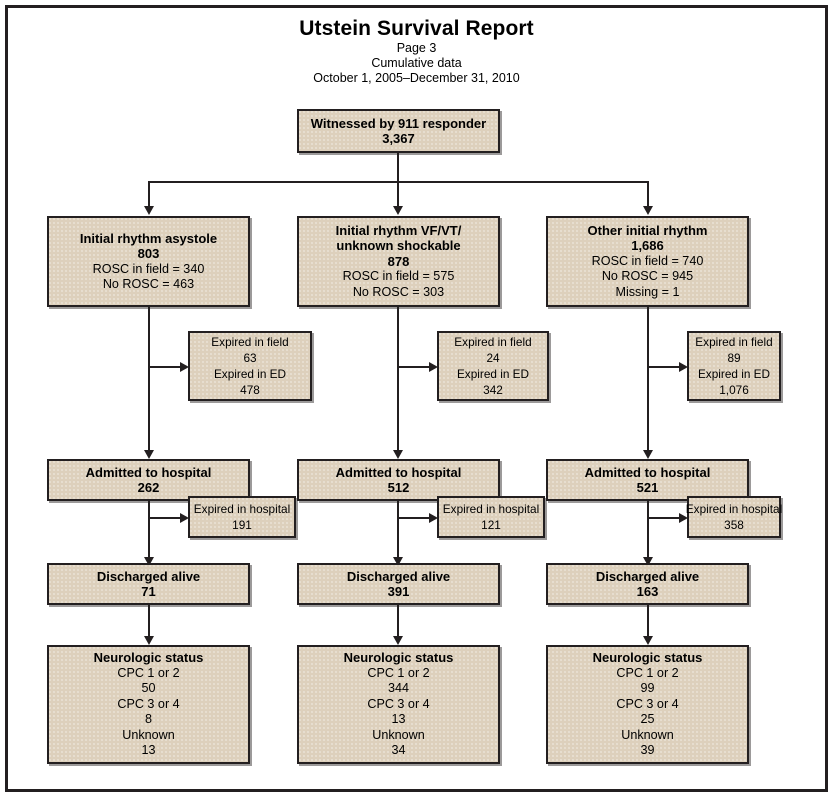  I want to click on neuro-unknown-label-col3: Unknown, so click(647, 734).